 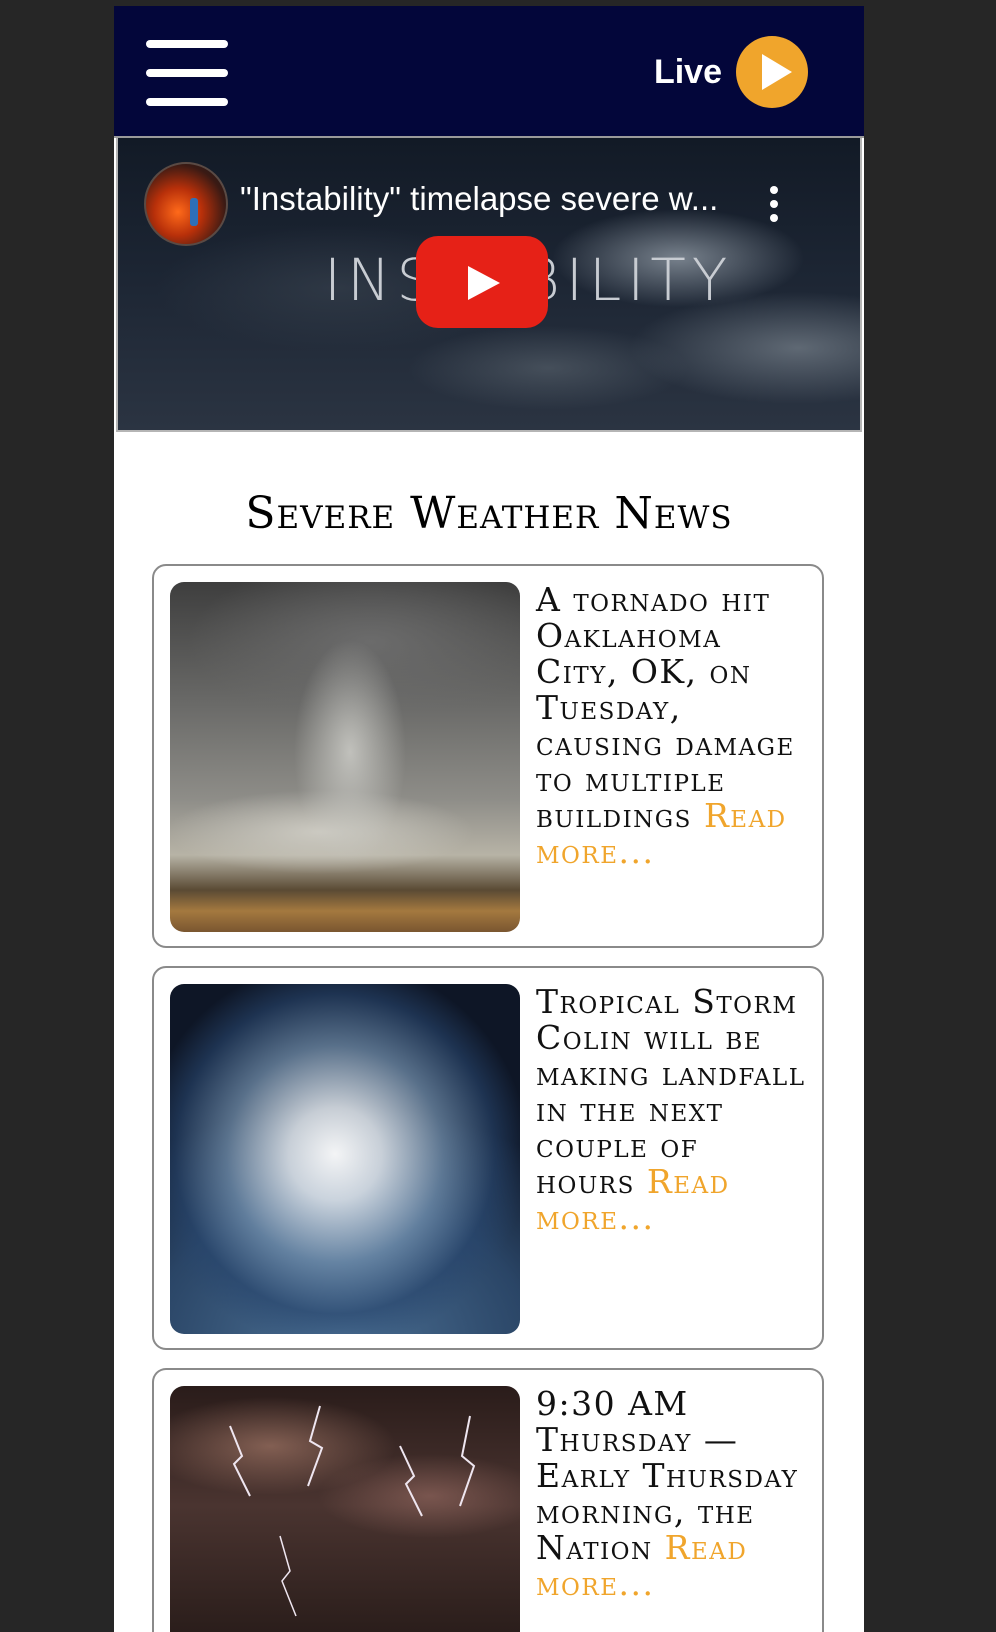 What do you see at coordinates (774, 204) in the screenshot?
I see `kebab-menu-icon` at bounding box center [774, 204].